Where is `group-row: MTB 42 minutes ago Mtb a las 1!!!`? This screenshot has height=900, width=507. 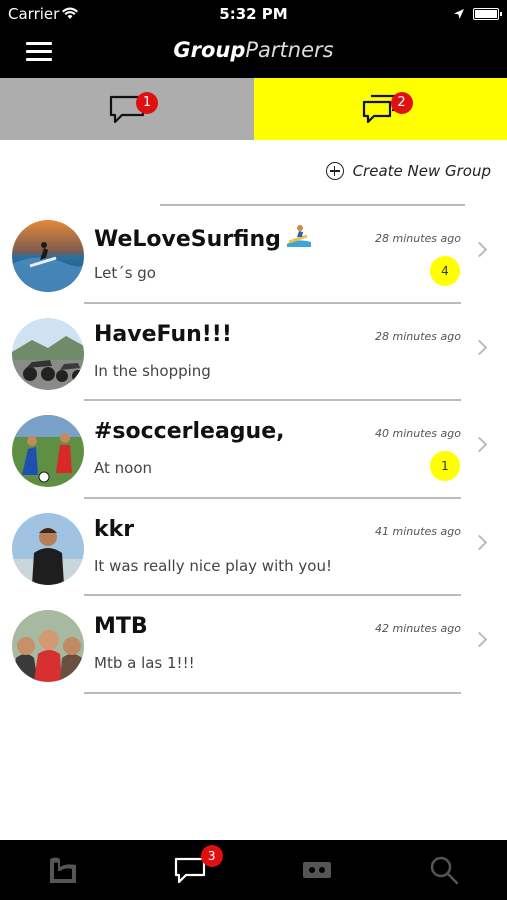 group-row: MTB 42 minutes ago Mtb a las 1!!! is located at coordinates (253, 645).